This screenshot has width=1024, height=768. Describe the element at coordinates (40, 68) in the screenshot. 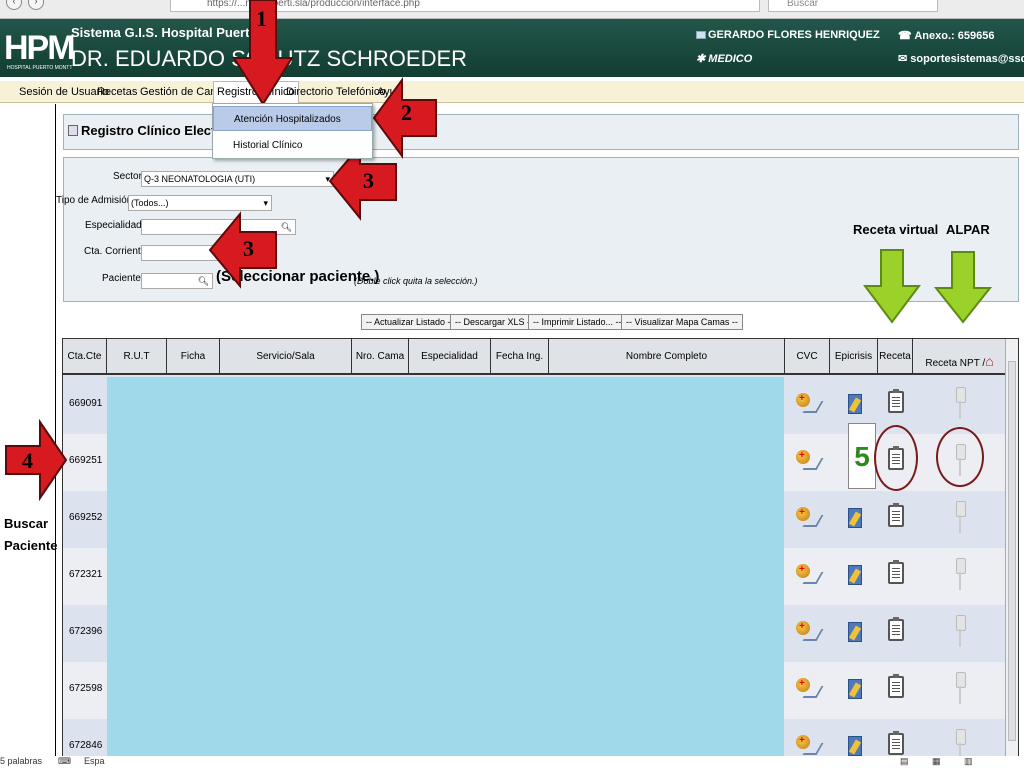

I see `logo-subtitle: HOSPITAL PUERTO MONTT` at that location.